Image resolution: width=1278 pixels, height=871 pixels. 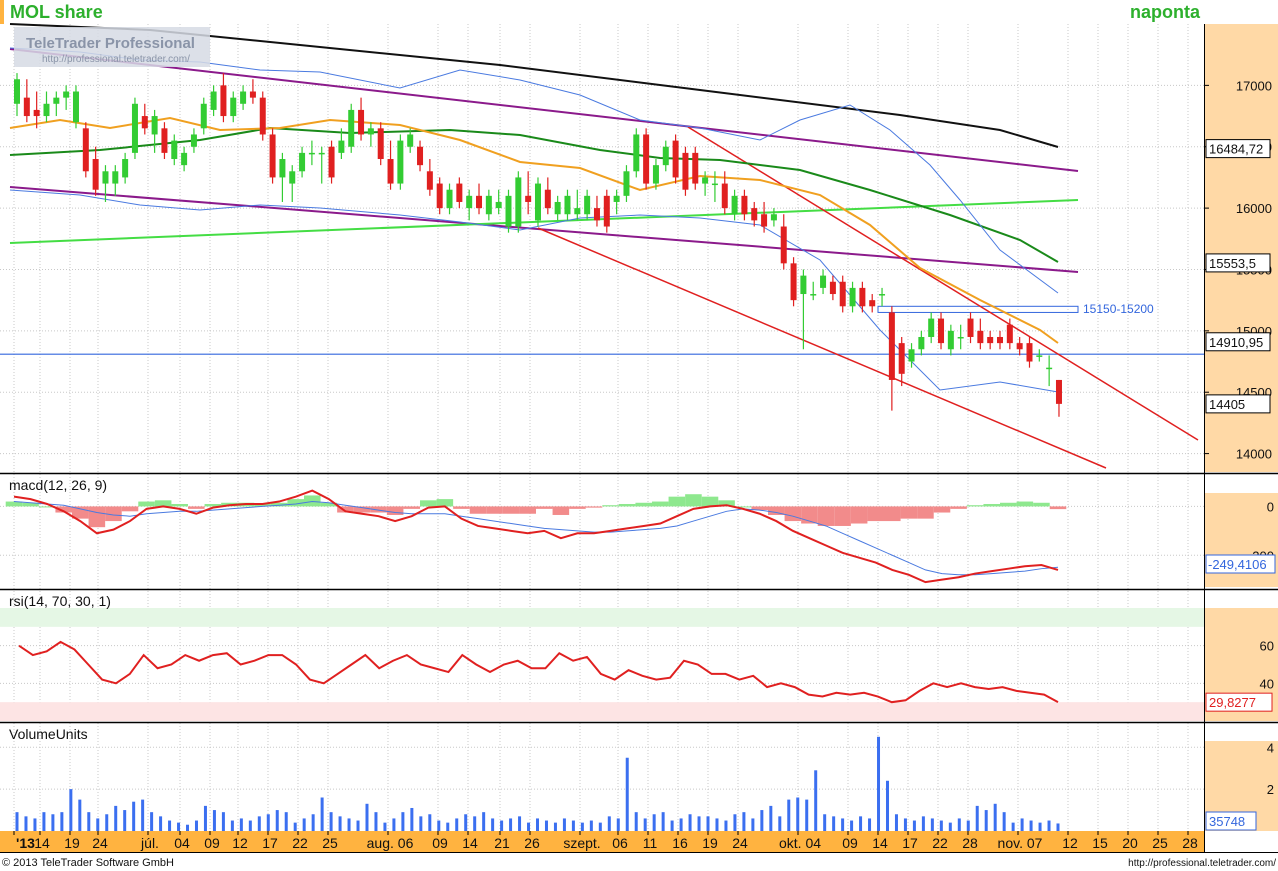 I want to click on chart-title: MOL share, so click(x=56, y=12).